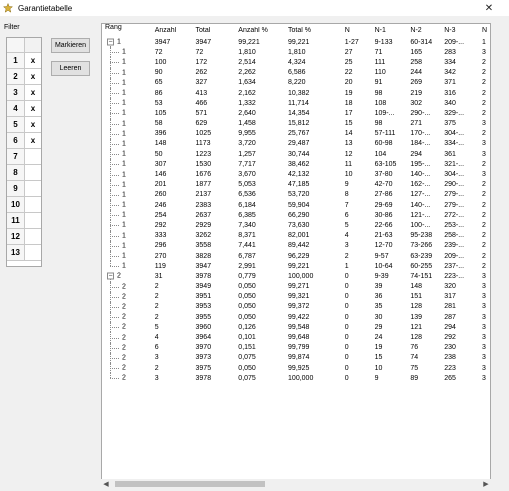 This screenshot has height=491, width=509. I want to click on tree-connector, so click(114, 216).